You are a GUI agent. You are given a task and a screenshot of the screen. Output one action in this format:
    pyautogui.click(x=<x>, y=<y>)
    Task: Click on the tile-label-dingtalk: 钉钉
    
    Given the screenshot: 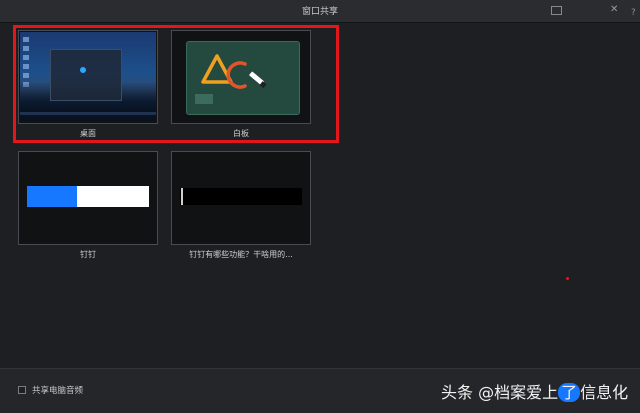 What is the action you would take?
    pyautogui.click(x=88, y=254)
    